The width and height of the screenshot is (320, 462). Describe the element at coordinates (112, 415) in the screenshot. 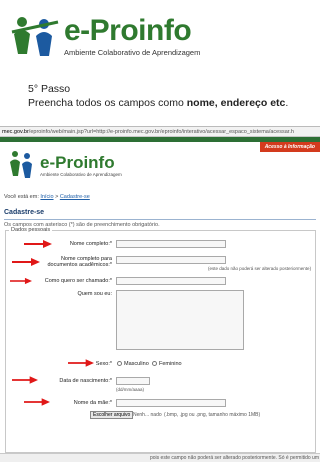

I see `choose-file-button: Escolher arquivo` at that location.